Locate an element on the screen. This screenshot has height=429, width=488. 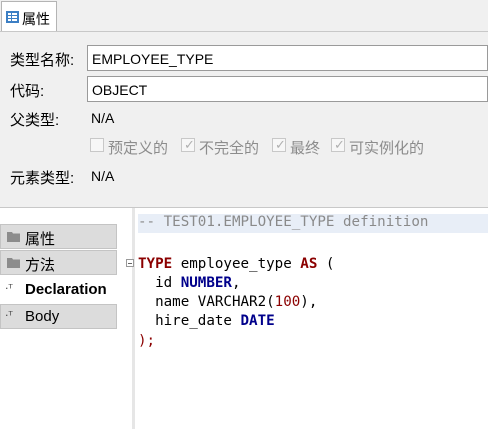
type-name-field: EMPLOYEE_TYPE is located at coordinates (287, 58).